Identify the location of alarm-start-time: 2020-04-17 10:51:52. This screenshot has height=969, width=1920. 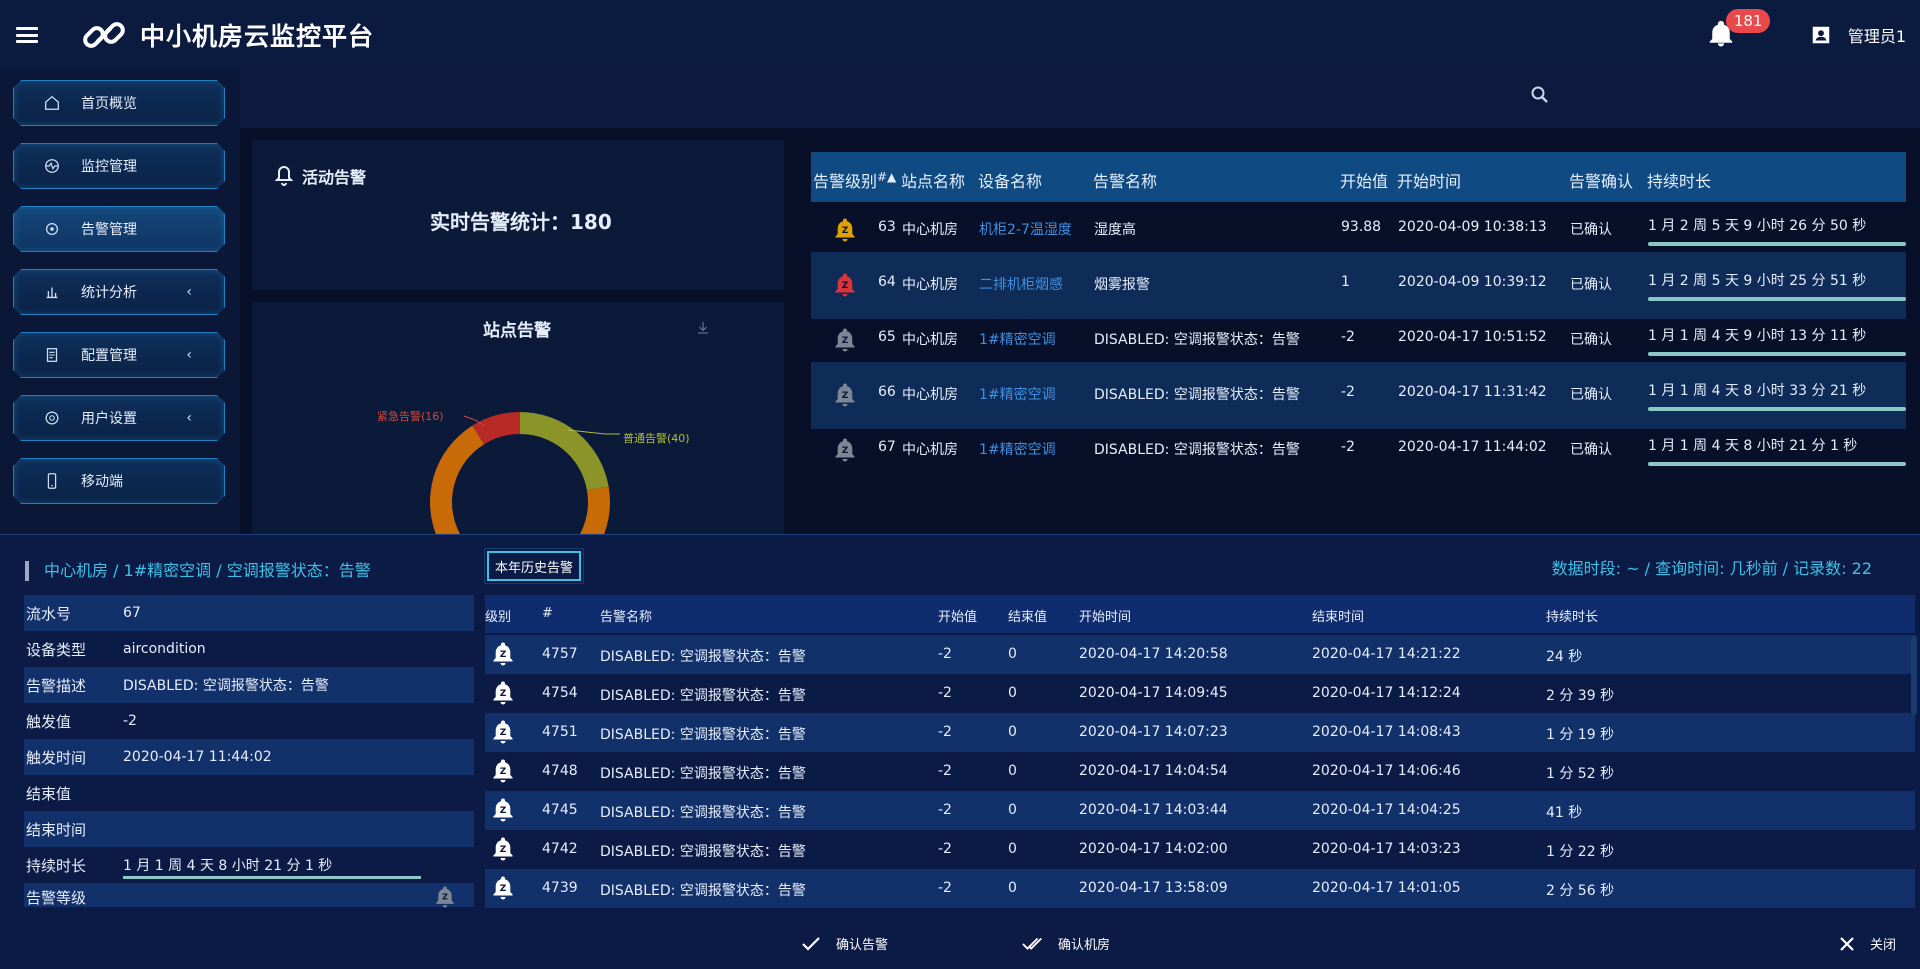
(1472, 337).